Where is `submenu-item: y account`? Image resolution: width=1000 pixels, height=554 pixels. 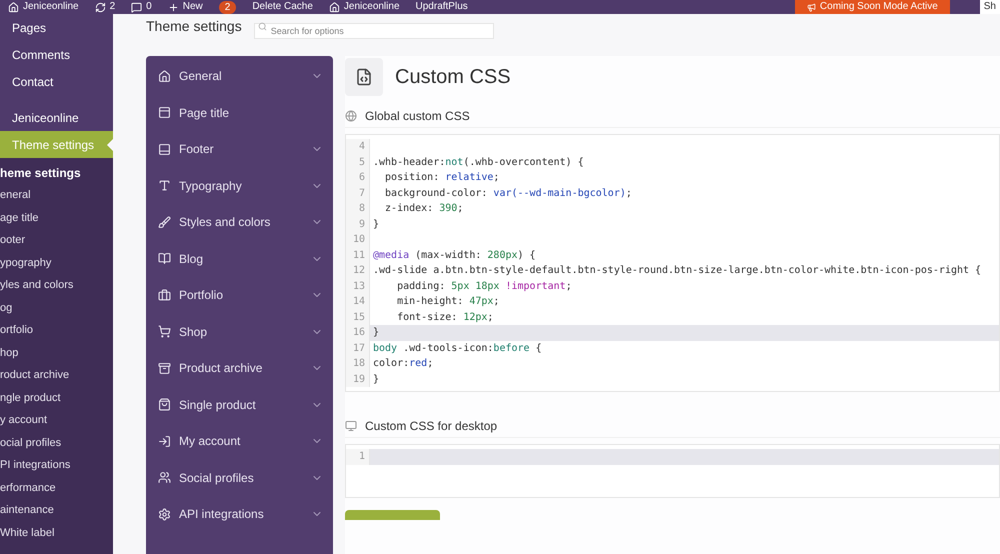
submenu-item: y account is located at coordinates (56, 420).